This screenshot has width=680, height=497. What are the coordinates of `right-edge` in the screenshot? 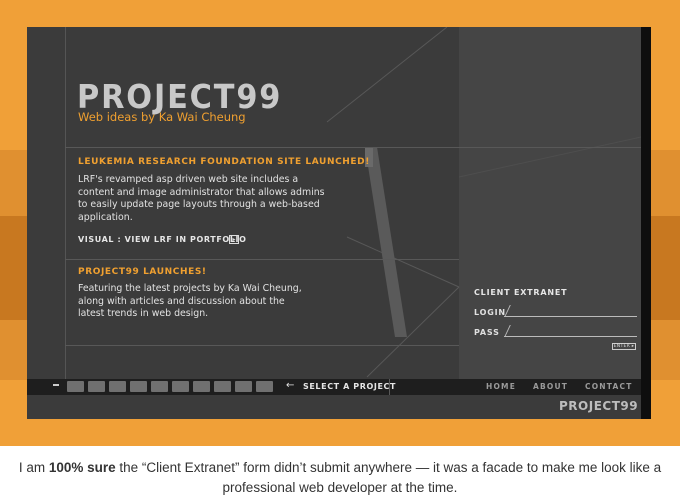 It's located at (646, 223).